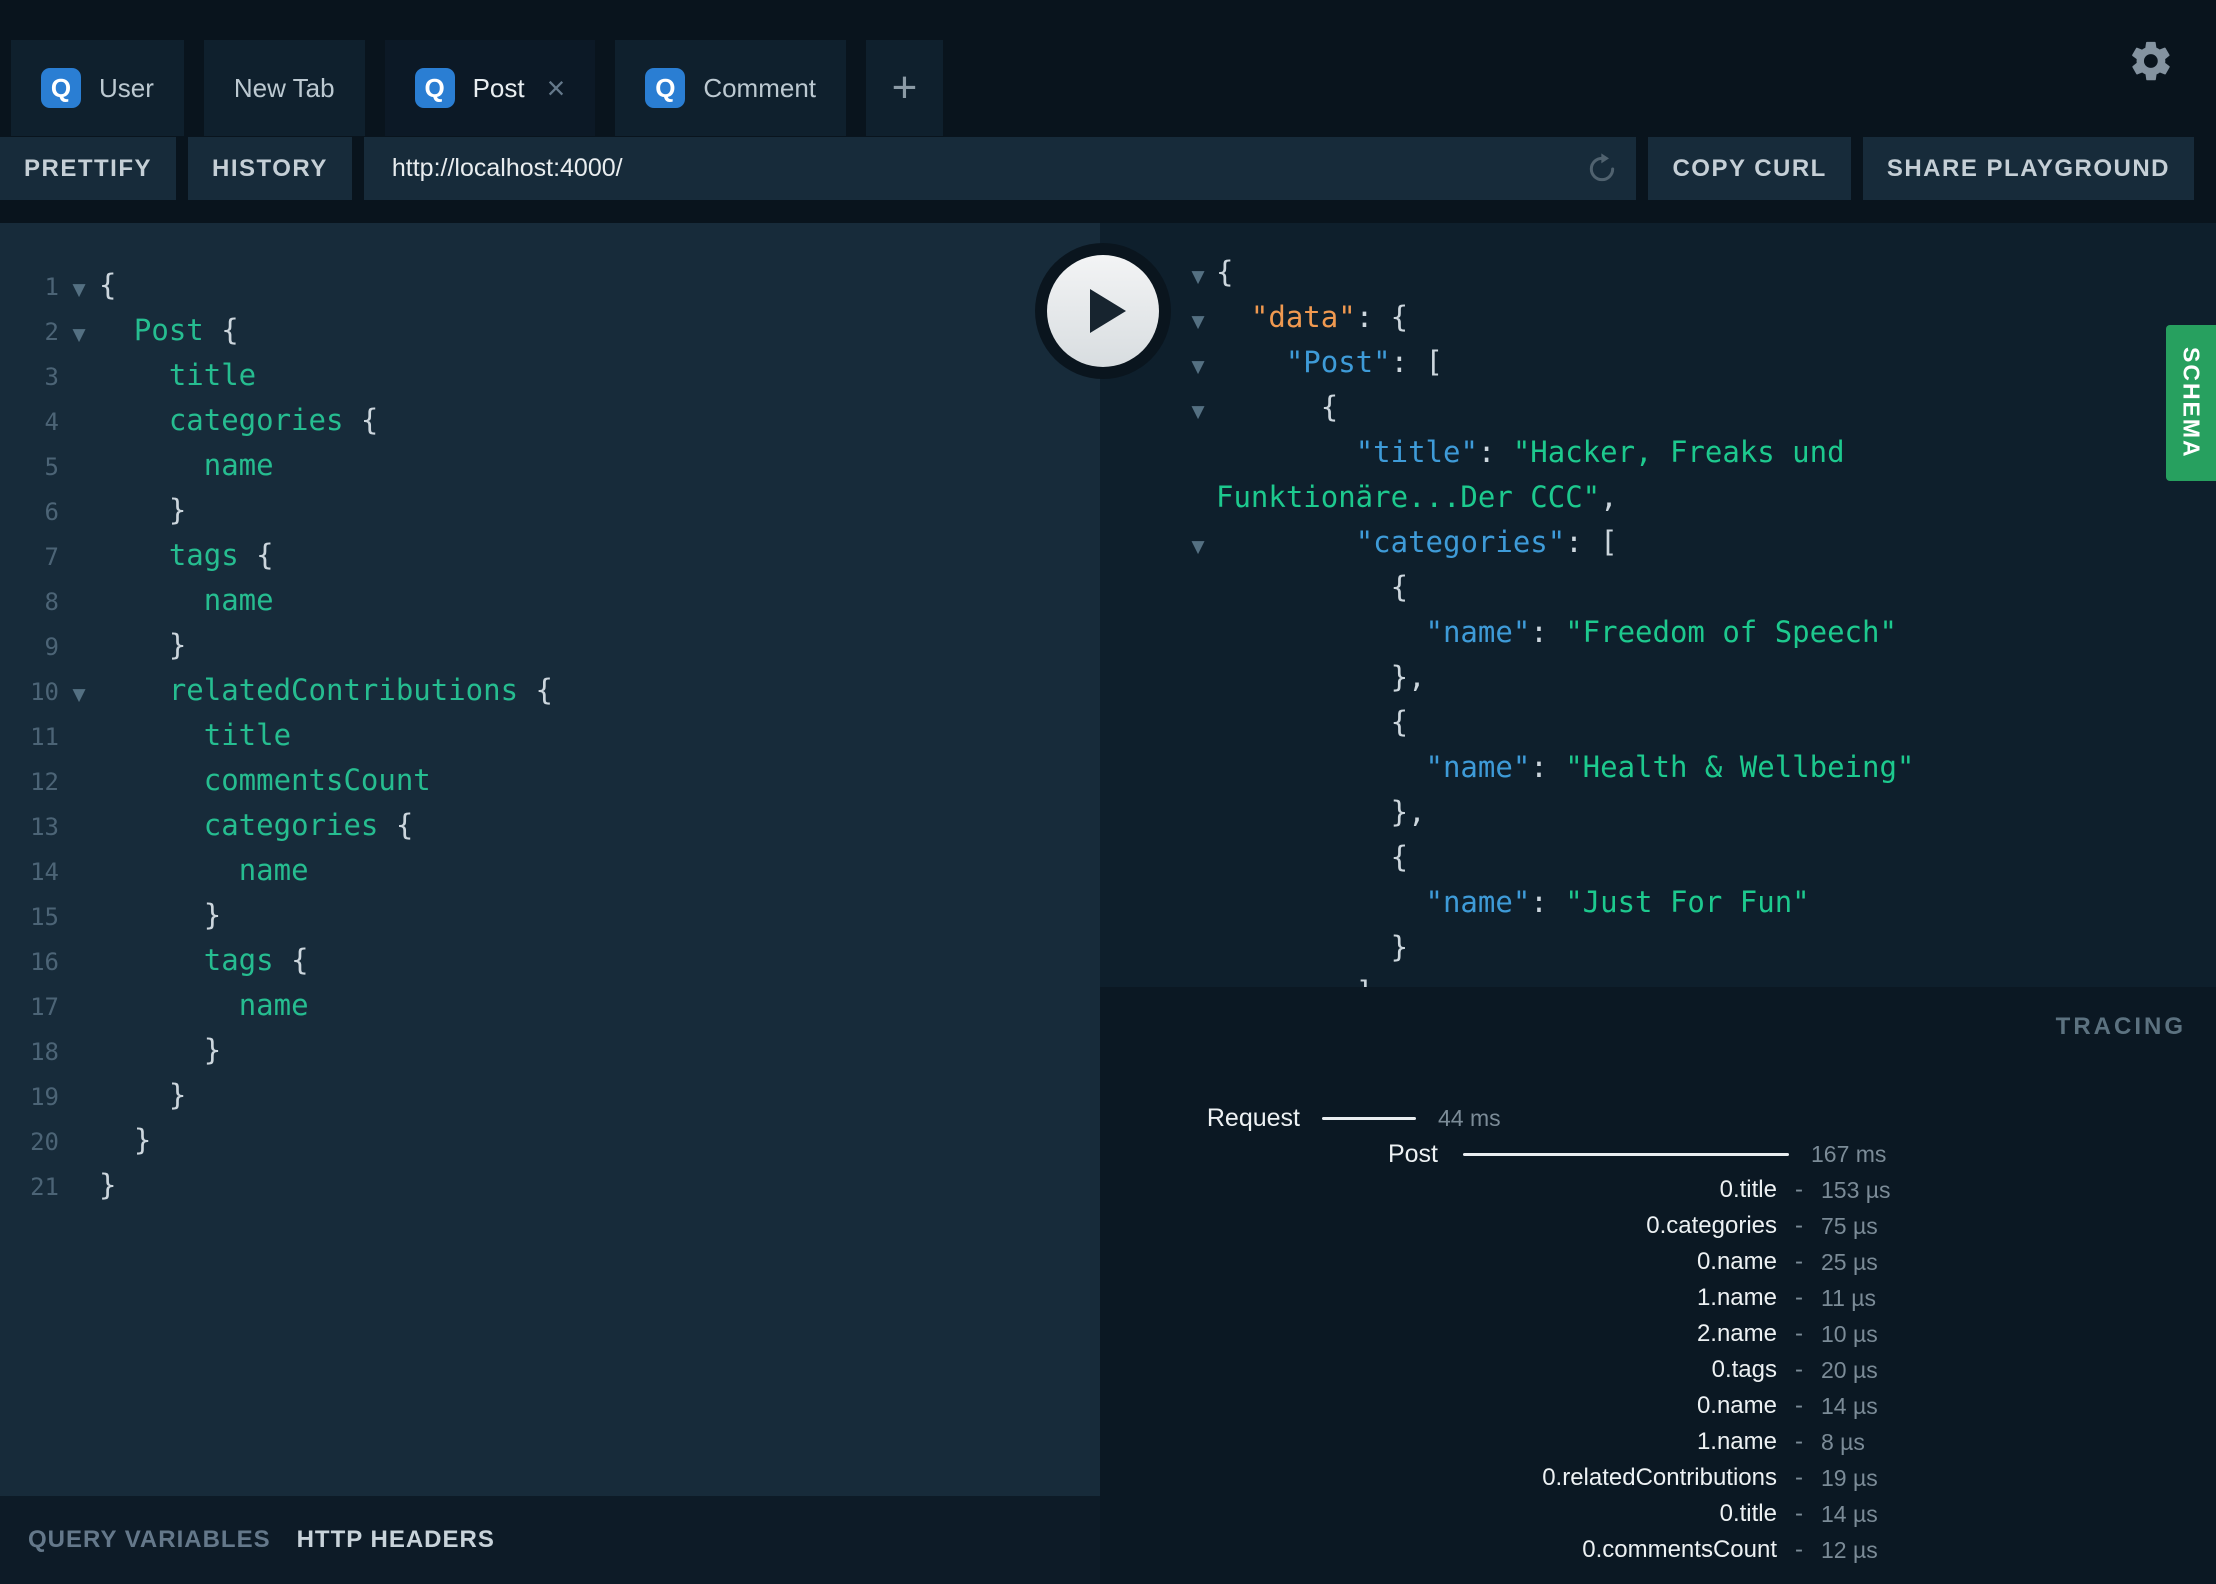  I want to click on code-text: tags {, so click(256, 960).